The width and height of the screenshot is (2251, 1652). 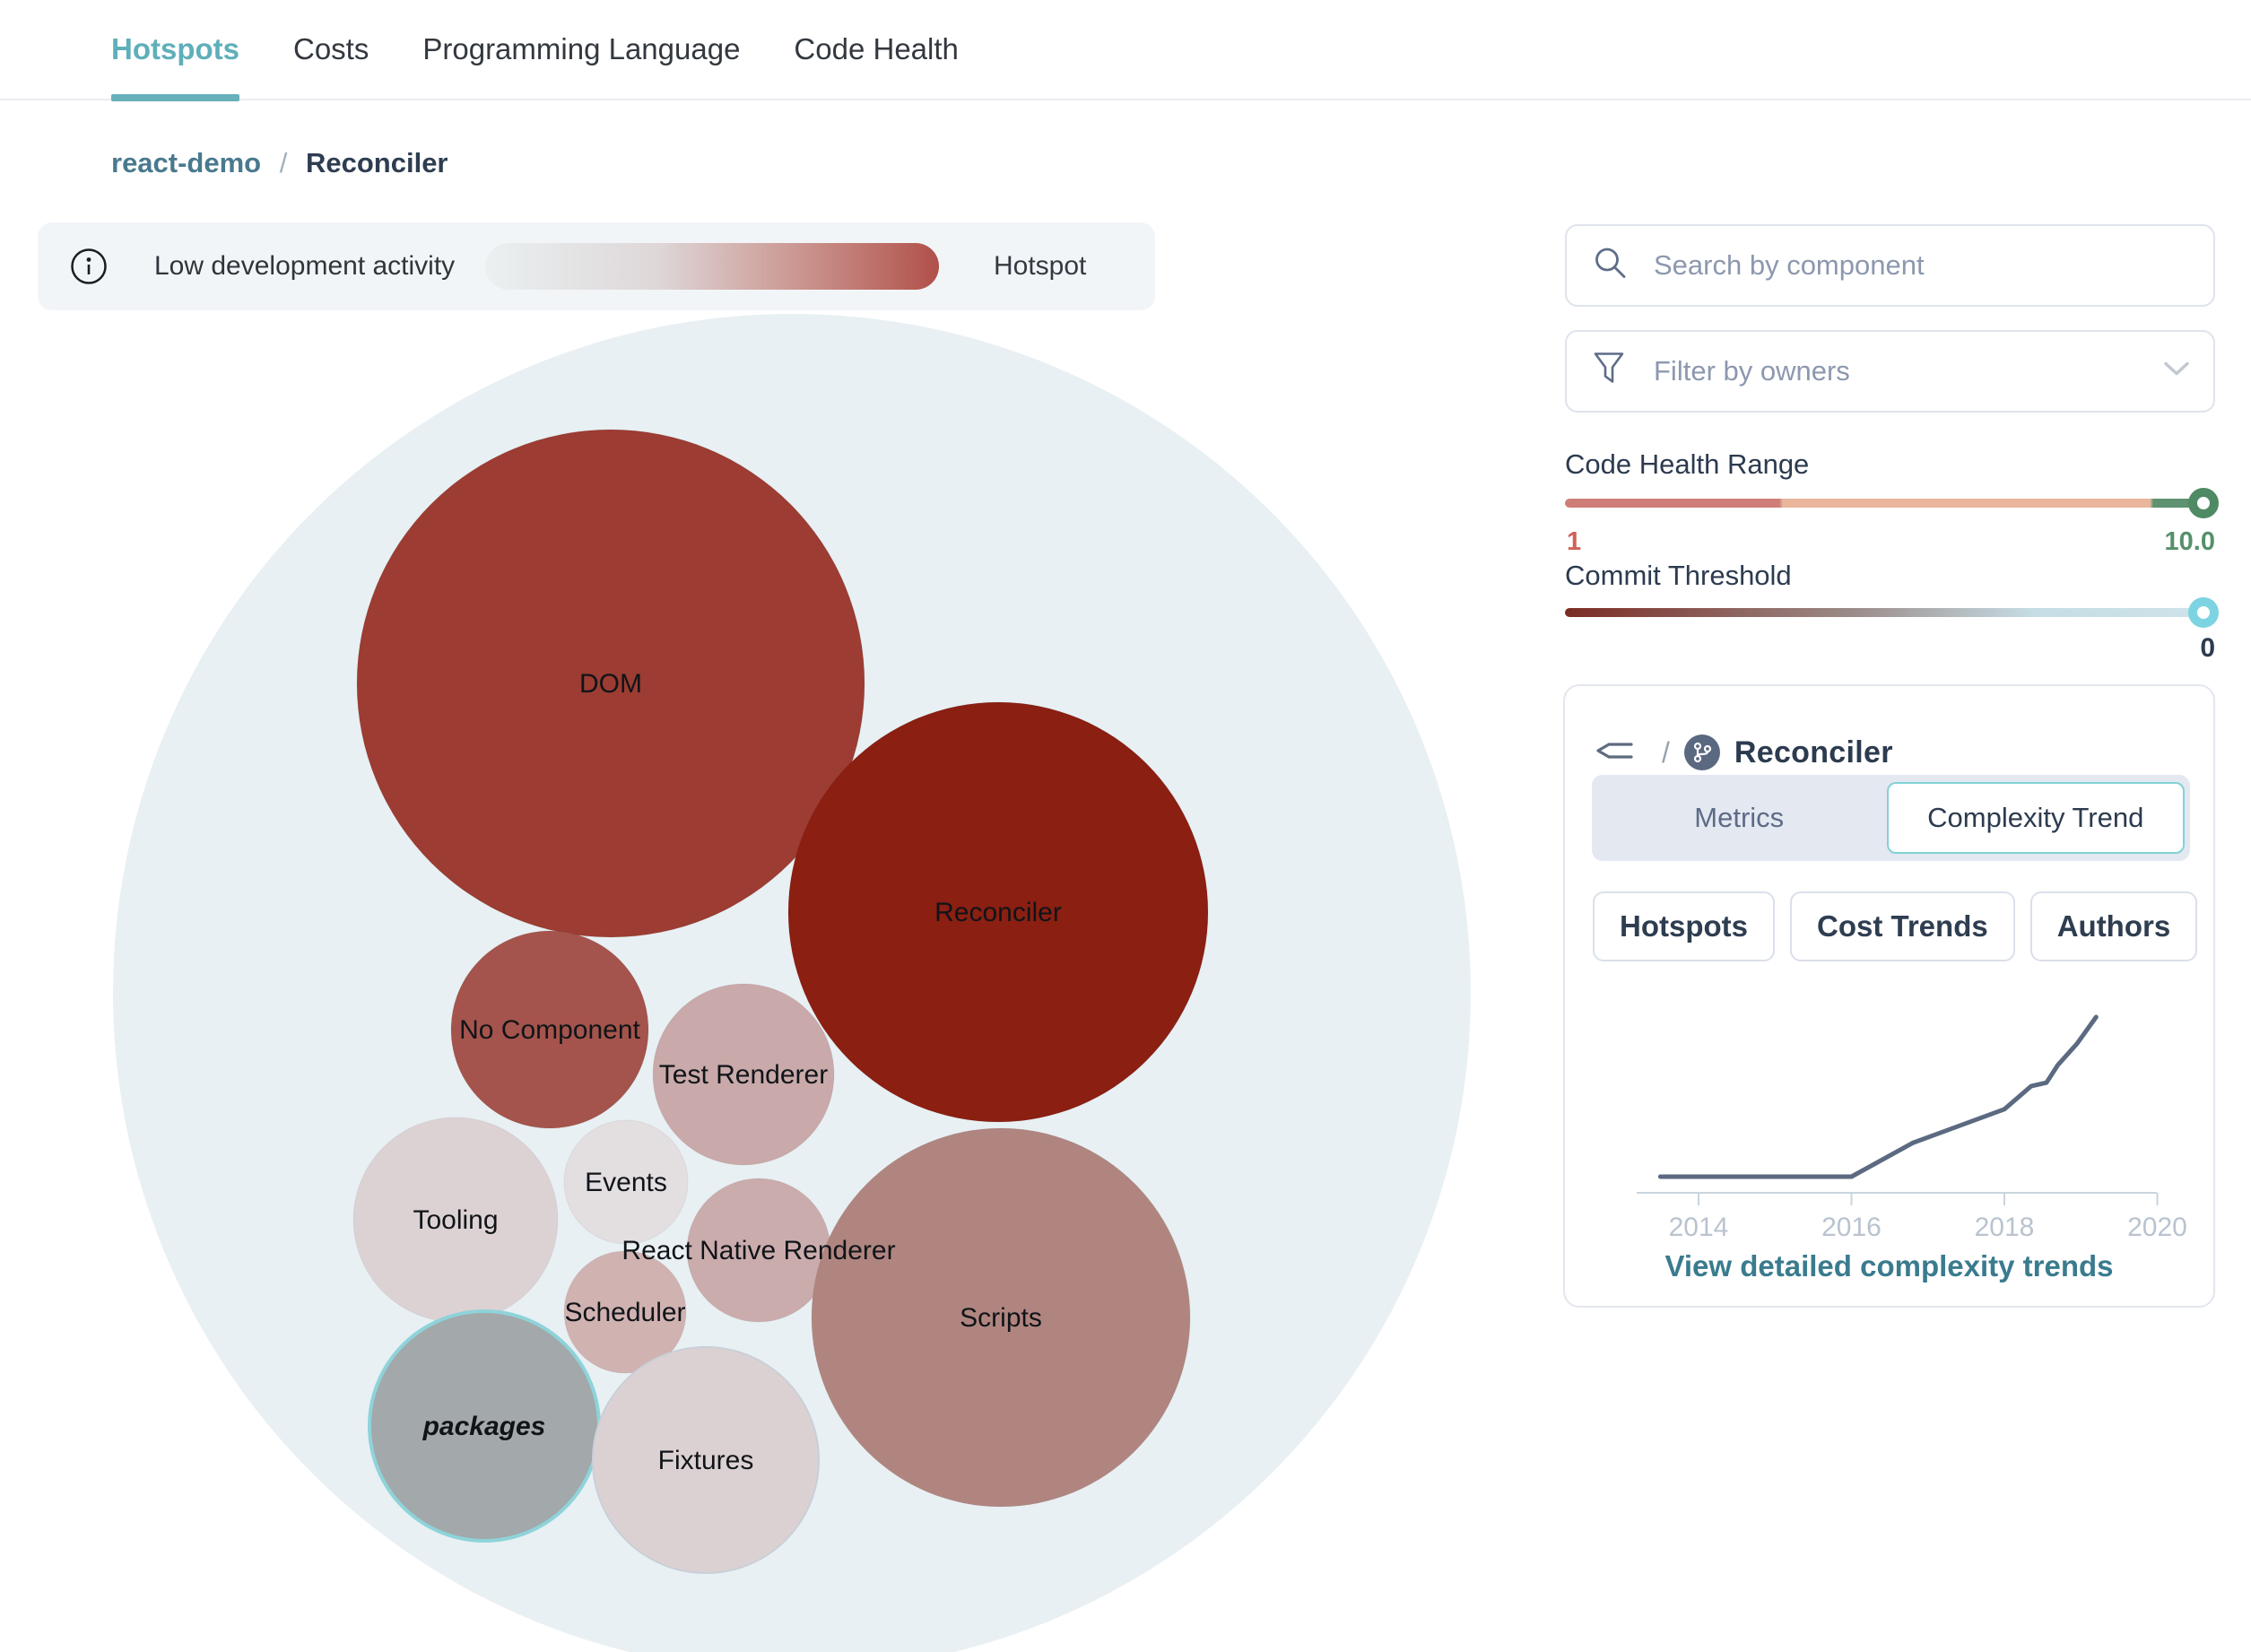 I want to click on search-icon, so click(x=1611, y=266).